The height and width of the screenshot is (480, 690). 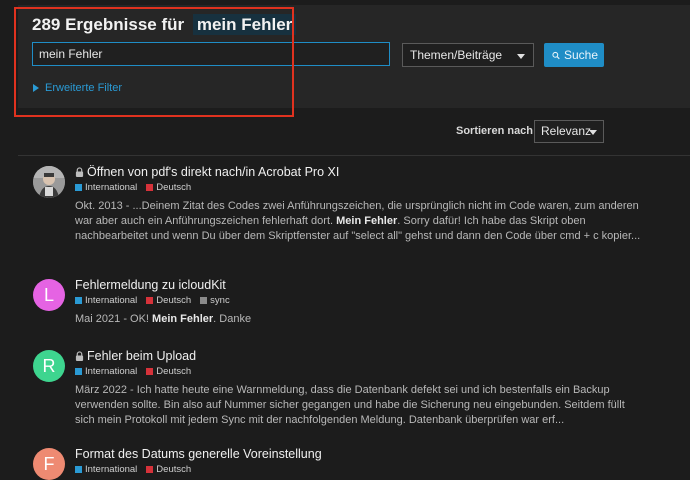 What do you see at coordinates (456, 55) in the screenshot?
I see `type-select-value: Themen/Beiträge` at bounding box center [456, 55].